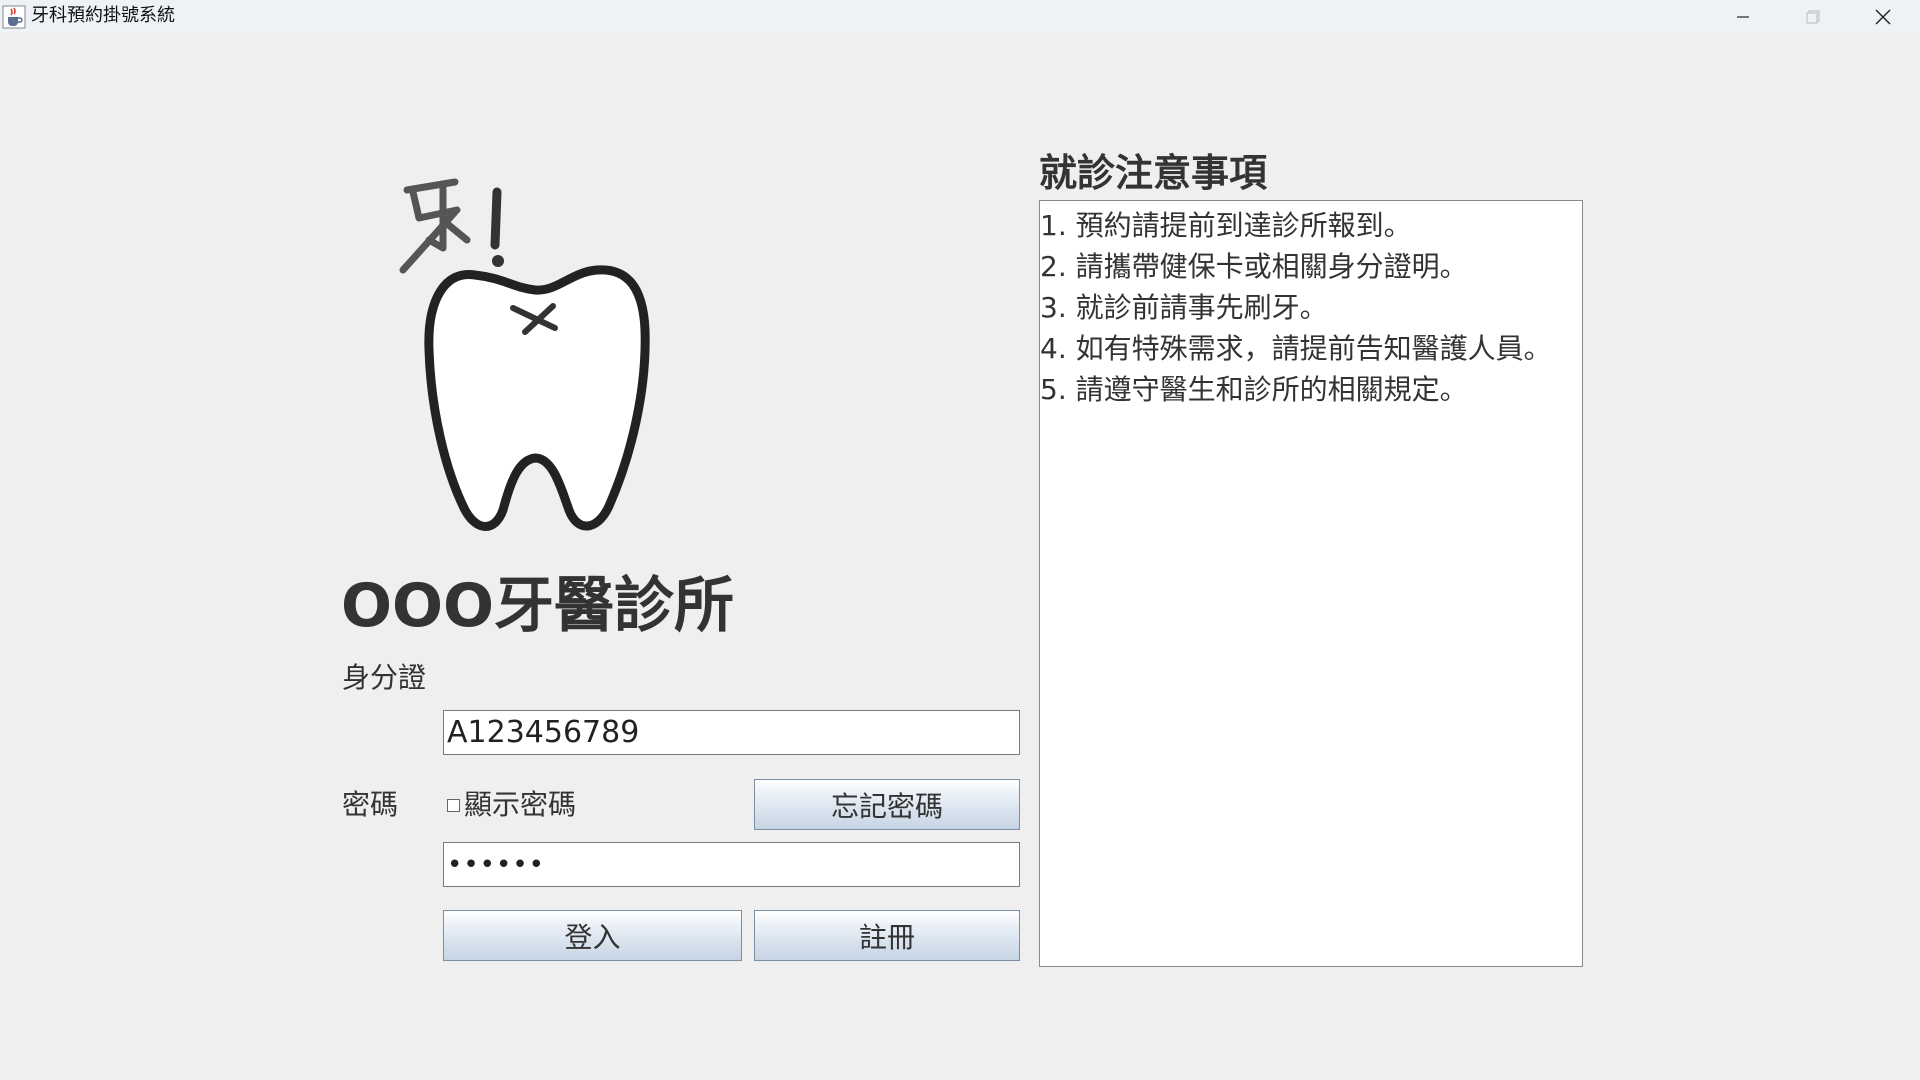 Image resolution: width=1920 pixels, height=1080 pixels. I want to click on register-button: 註冊, so click(887, 935).